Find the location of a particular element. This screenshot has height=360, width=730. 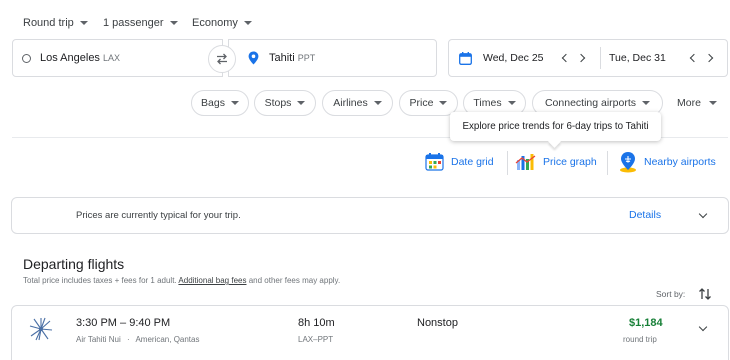

trip-type-label: Round trip is located at coordinates (48, 23).